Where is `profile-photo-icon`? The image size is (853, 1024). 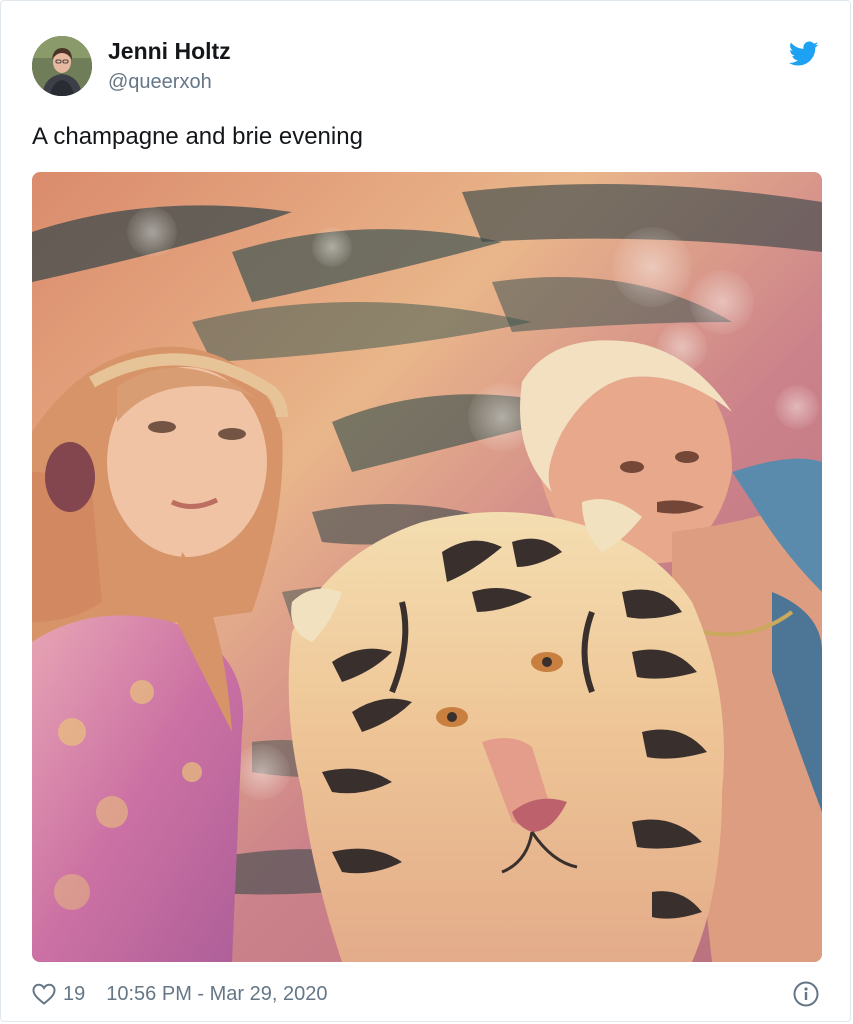
profile-photo-icon is located at coordinates (62, 66).